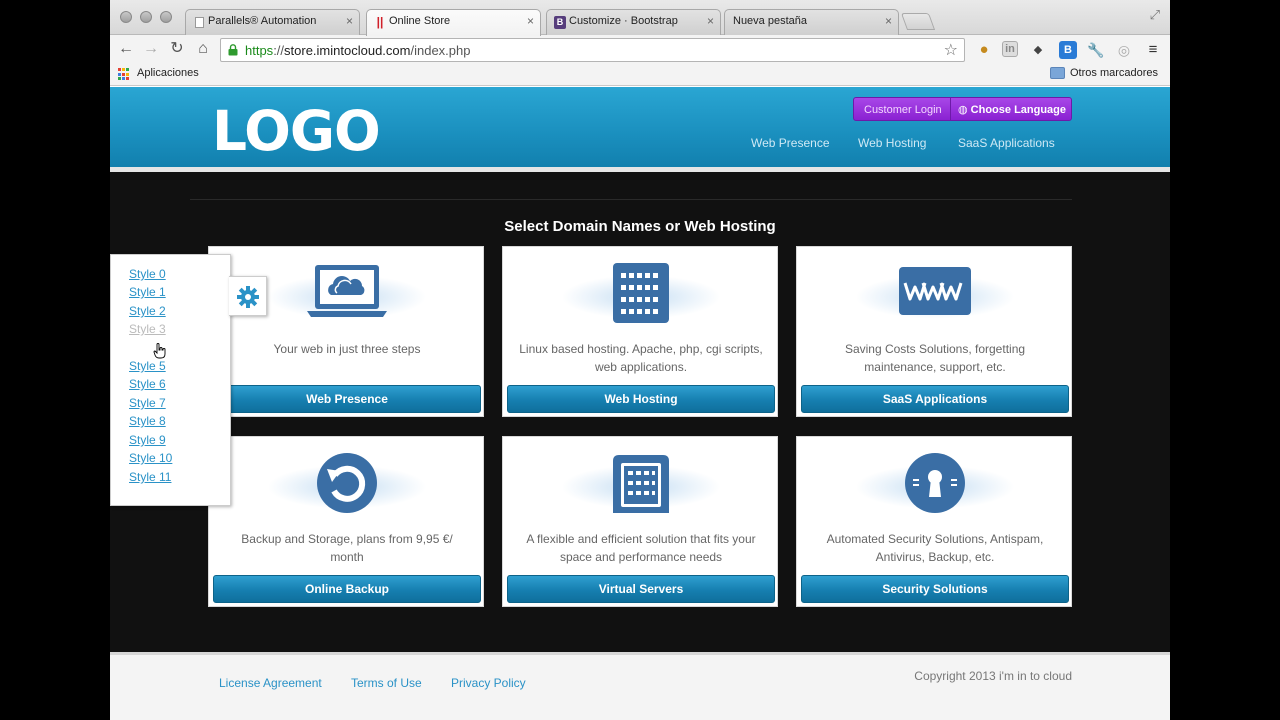 Image resolution: width=1280 pixels, height=720 pixels. Describe the element at coordinates (488, 683) in the screenshot. I see `privacy-policy-link: Privacy Policy` at that location.